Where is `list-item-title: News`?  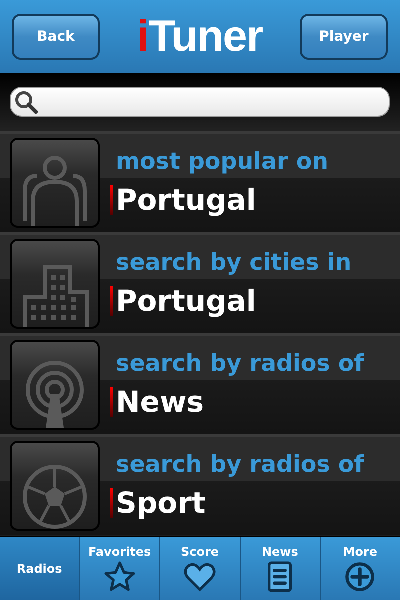
list-item-title: News is located at coordinates (160, 402).